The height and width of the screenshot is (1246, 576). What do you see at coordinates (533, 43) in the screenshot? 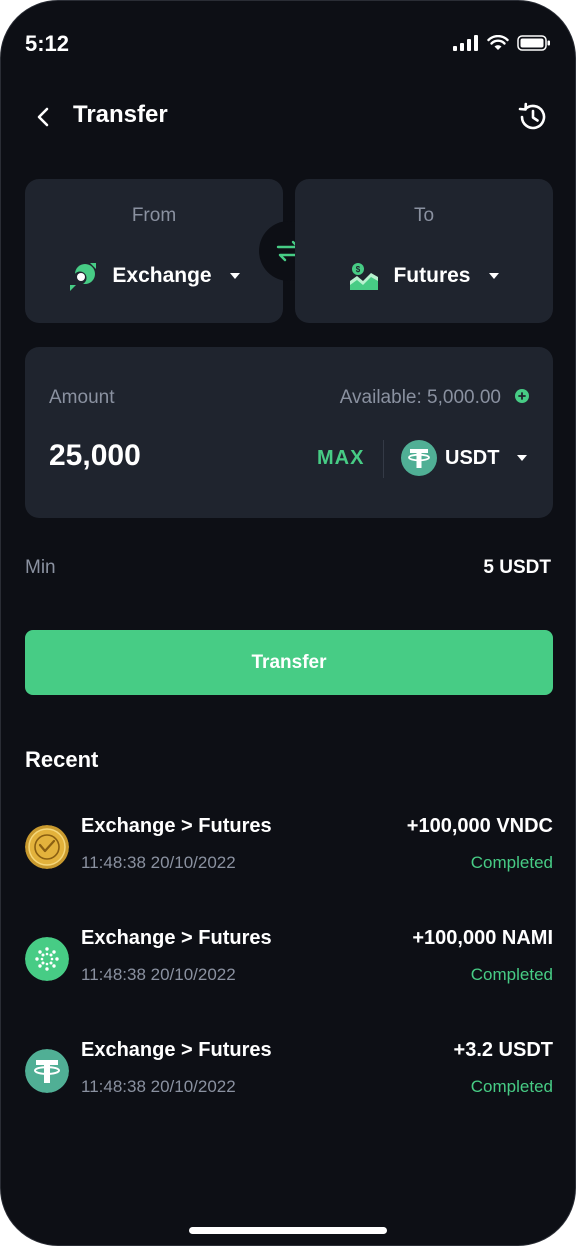
I see `battery-icon` at bounding box center [533, 43].